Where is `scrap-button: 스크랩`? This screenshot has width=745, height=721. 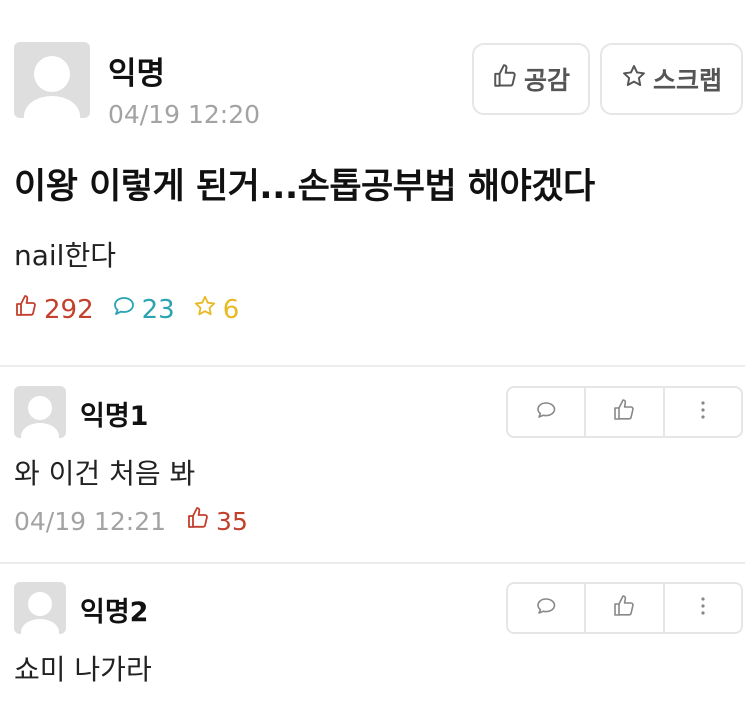
scrap-button: 스크랩 is located at coordinates (671, 79).